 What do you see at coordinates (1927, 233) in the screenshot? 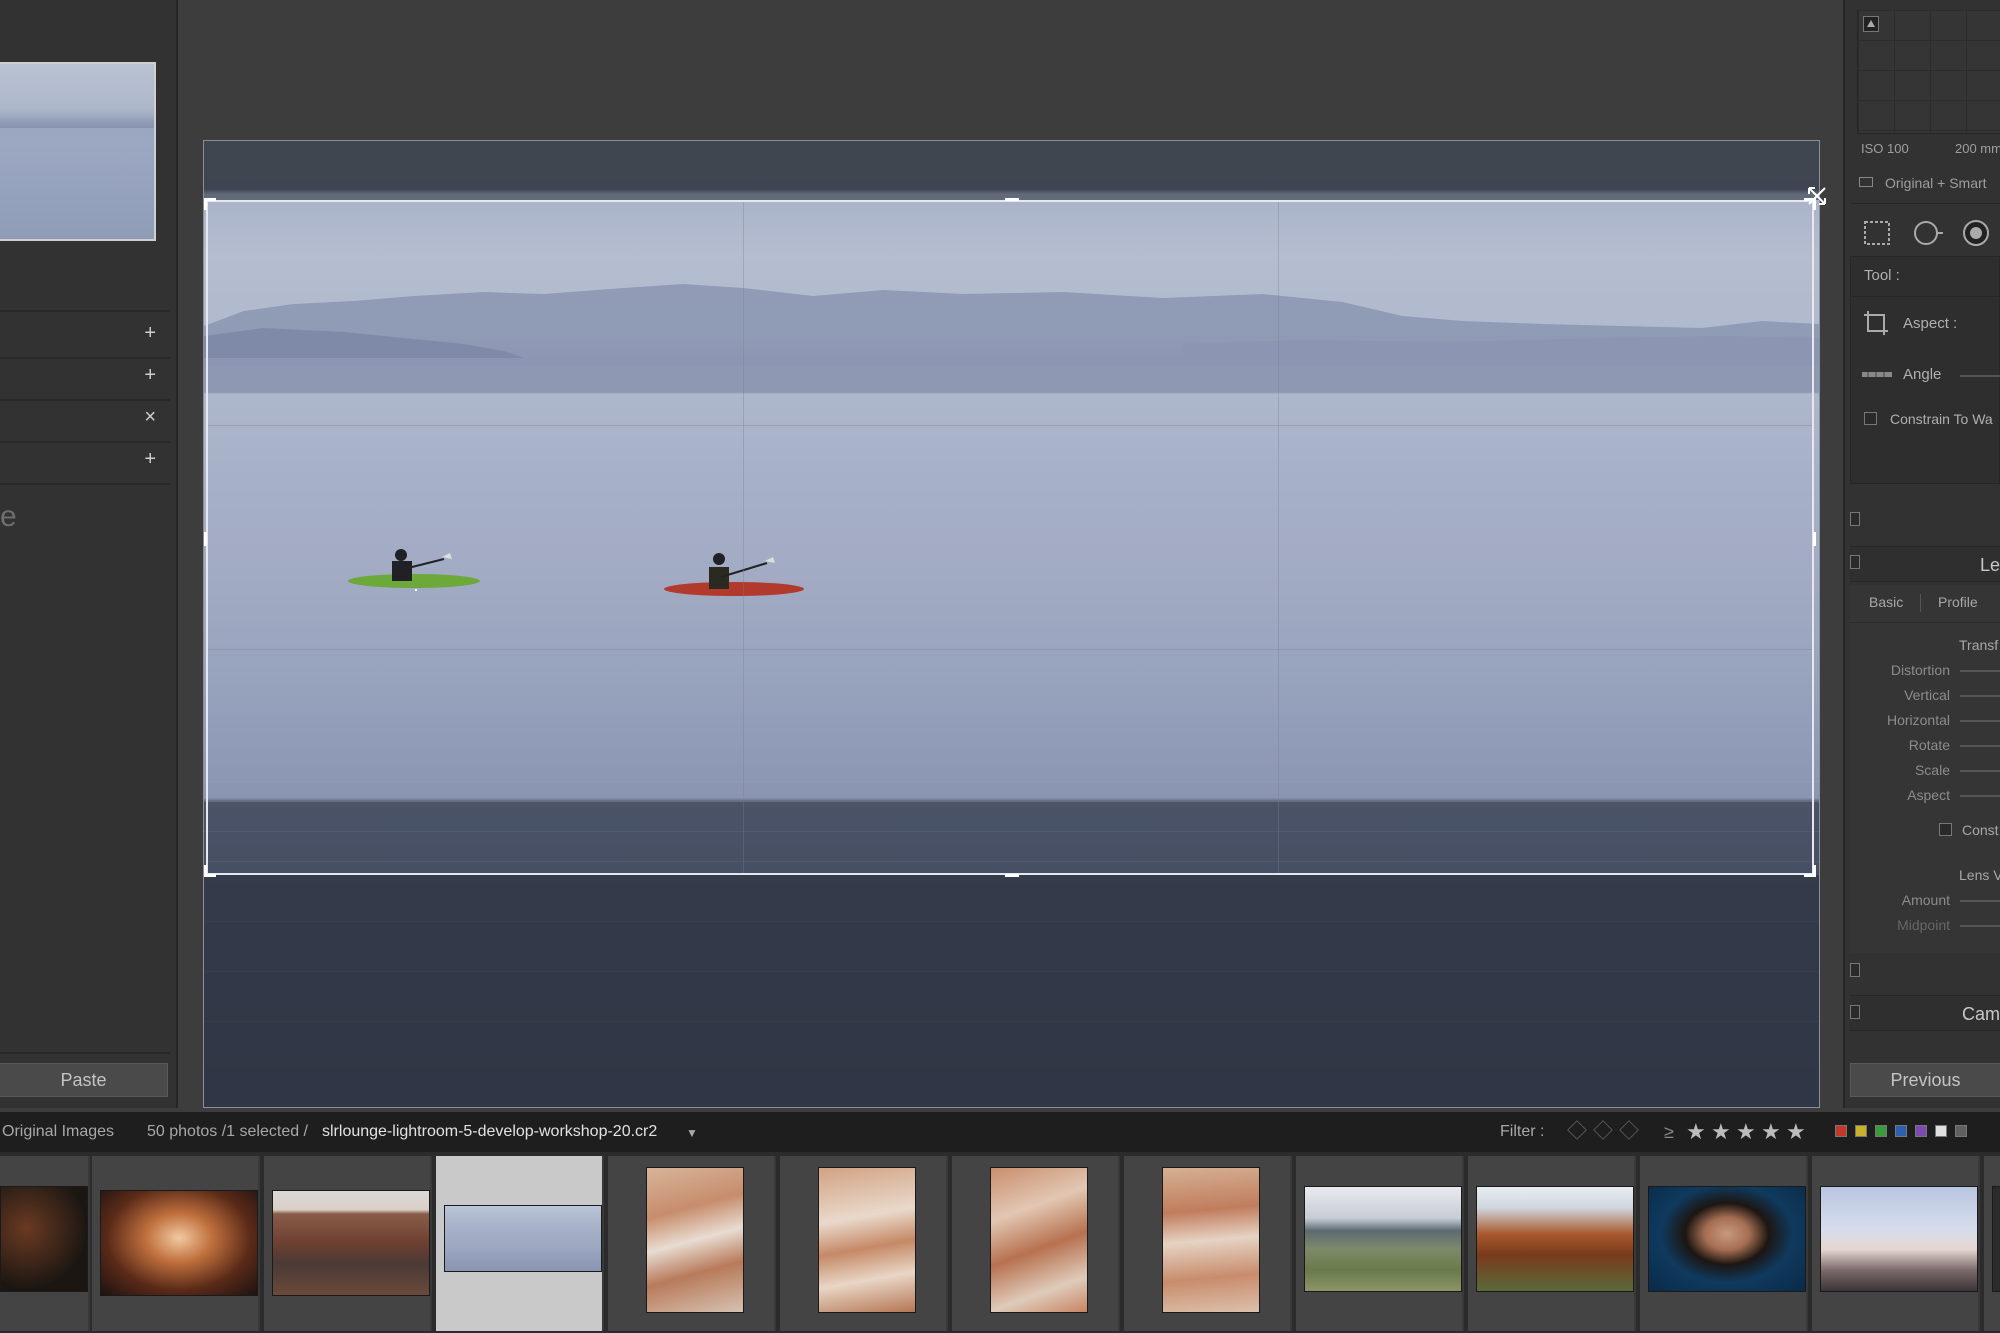
I see `spot-removal-tool-icon` at bounding box center [1927, 233].